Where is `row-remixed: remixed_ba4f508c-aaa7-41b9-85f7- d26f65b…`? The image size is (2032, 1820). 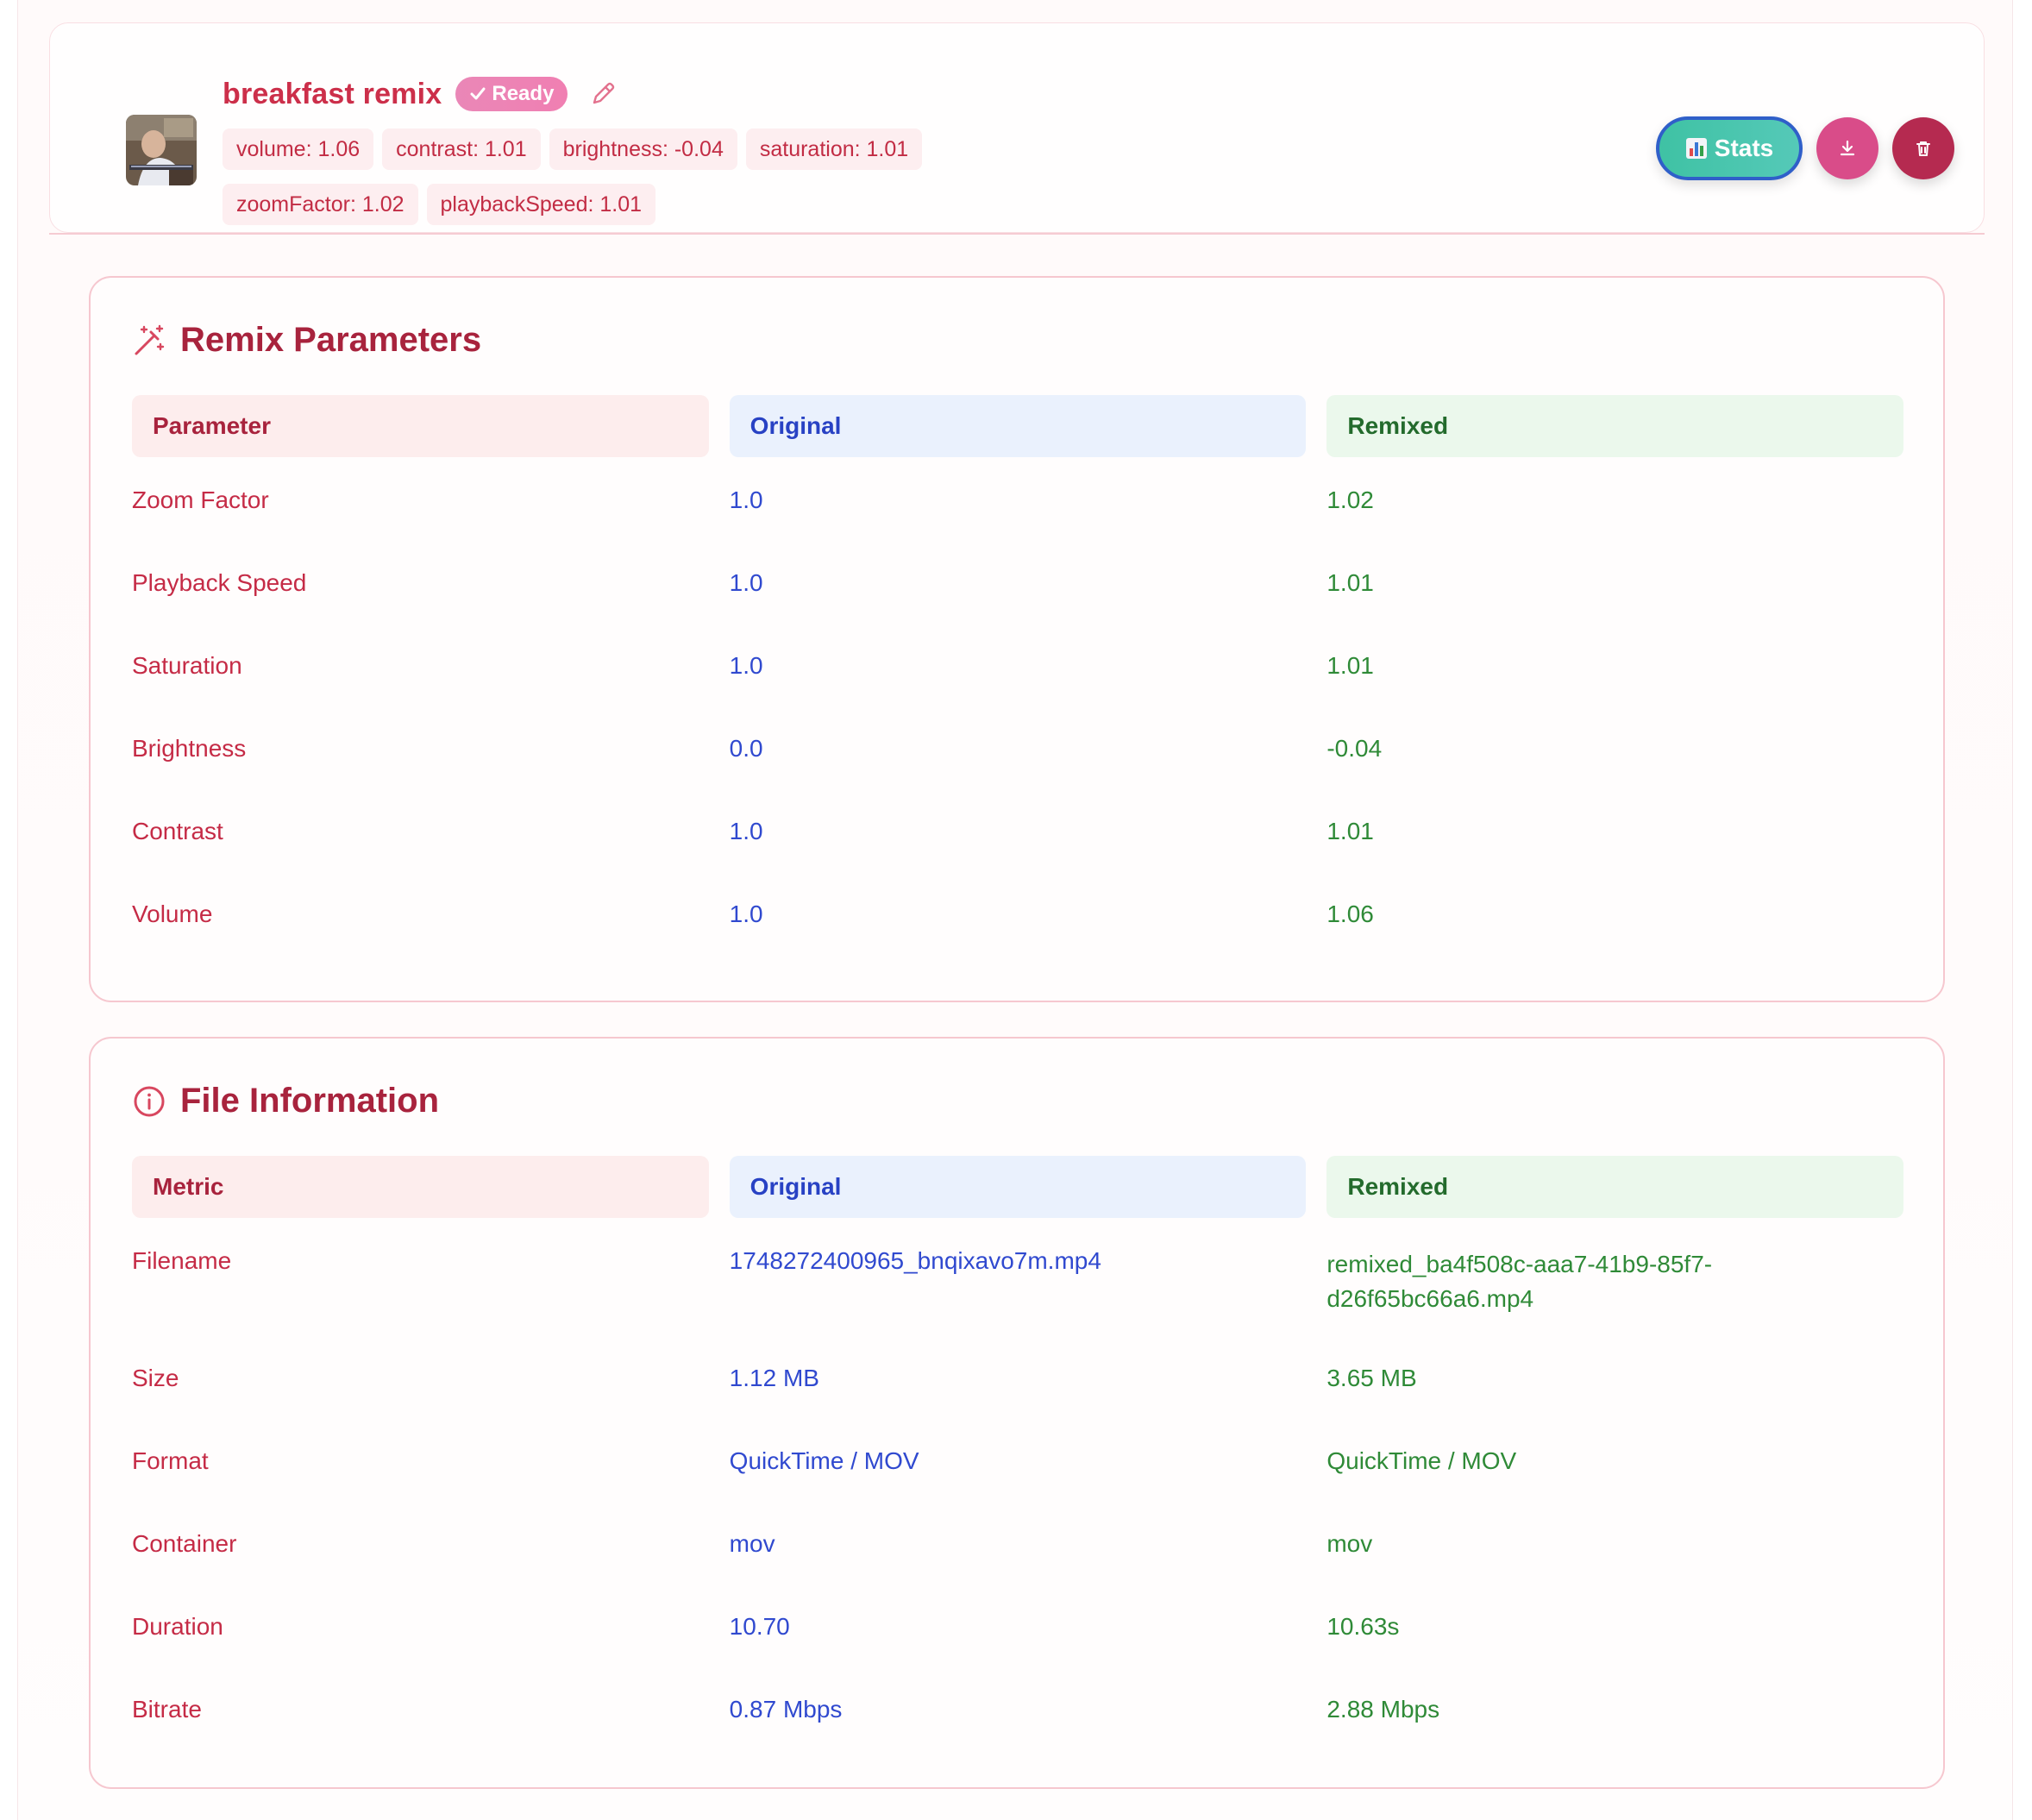 row-remixed: remixed_ba4f508c-aaa7-41b9-85f7- d26f65b… is located at coordinates (1614, 1291).